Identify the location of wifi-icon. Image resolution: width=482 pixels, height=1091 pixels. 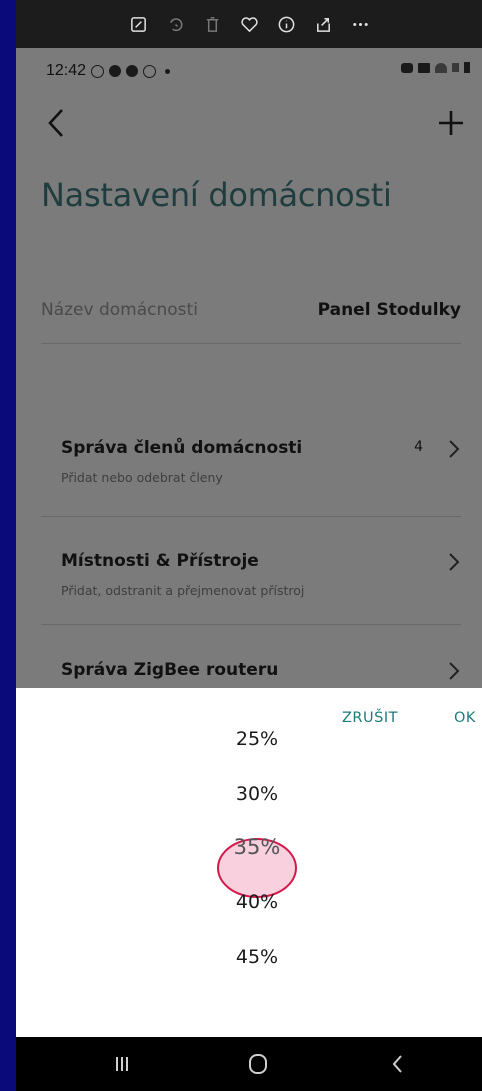
(441, 67).